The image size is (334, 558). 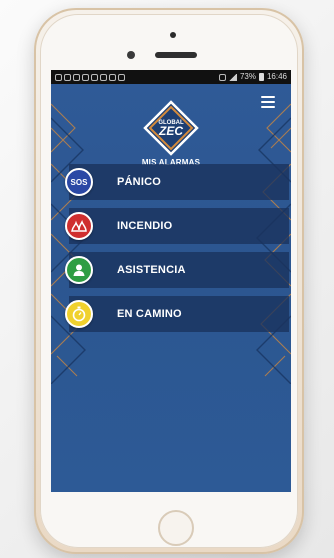 I want to click on person-glyph, so click(x=79, y=270).